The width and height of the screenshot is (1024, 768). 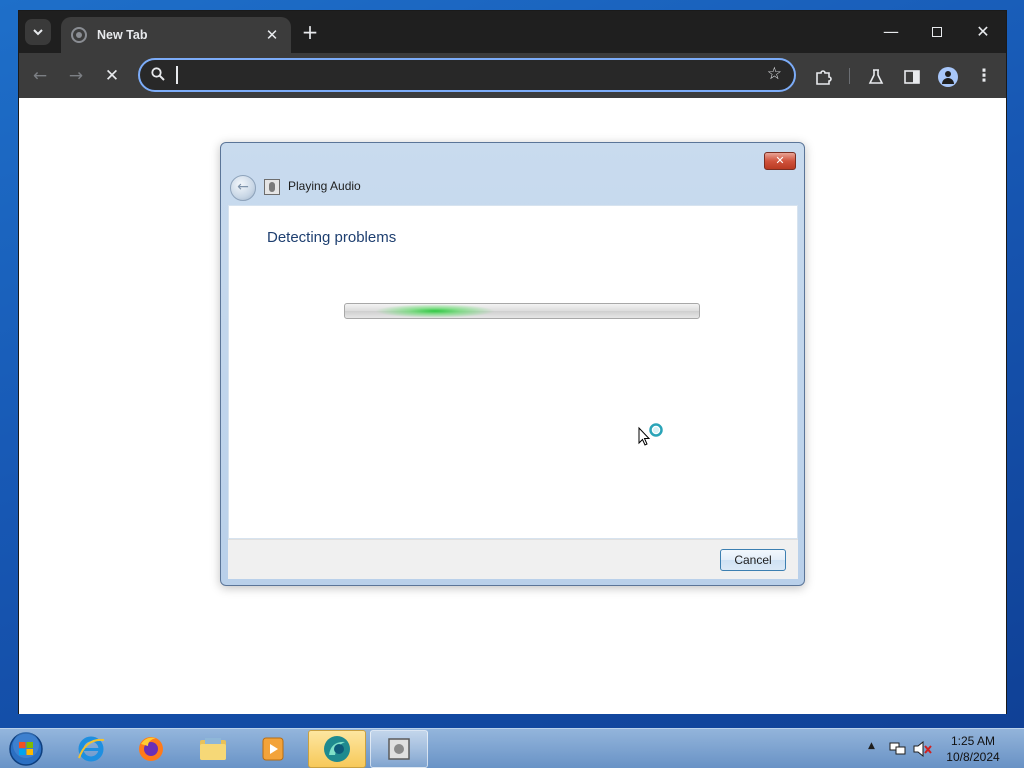 I want to click on maximize-icon, so click(x=937, y=32).